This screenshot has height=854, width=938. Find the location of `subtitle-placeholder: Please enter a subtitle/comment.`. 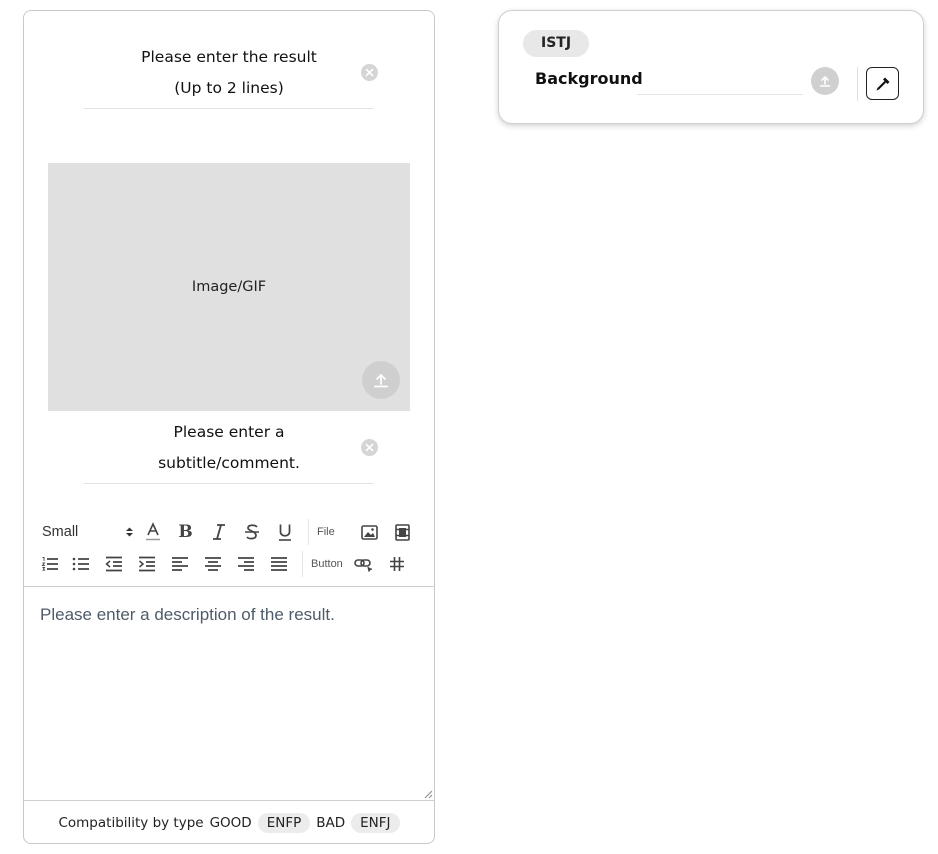

subtitle-placeholder: Please enter a subtitle/comment. is located at coordinates (229, 448).